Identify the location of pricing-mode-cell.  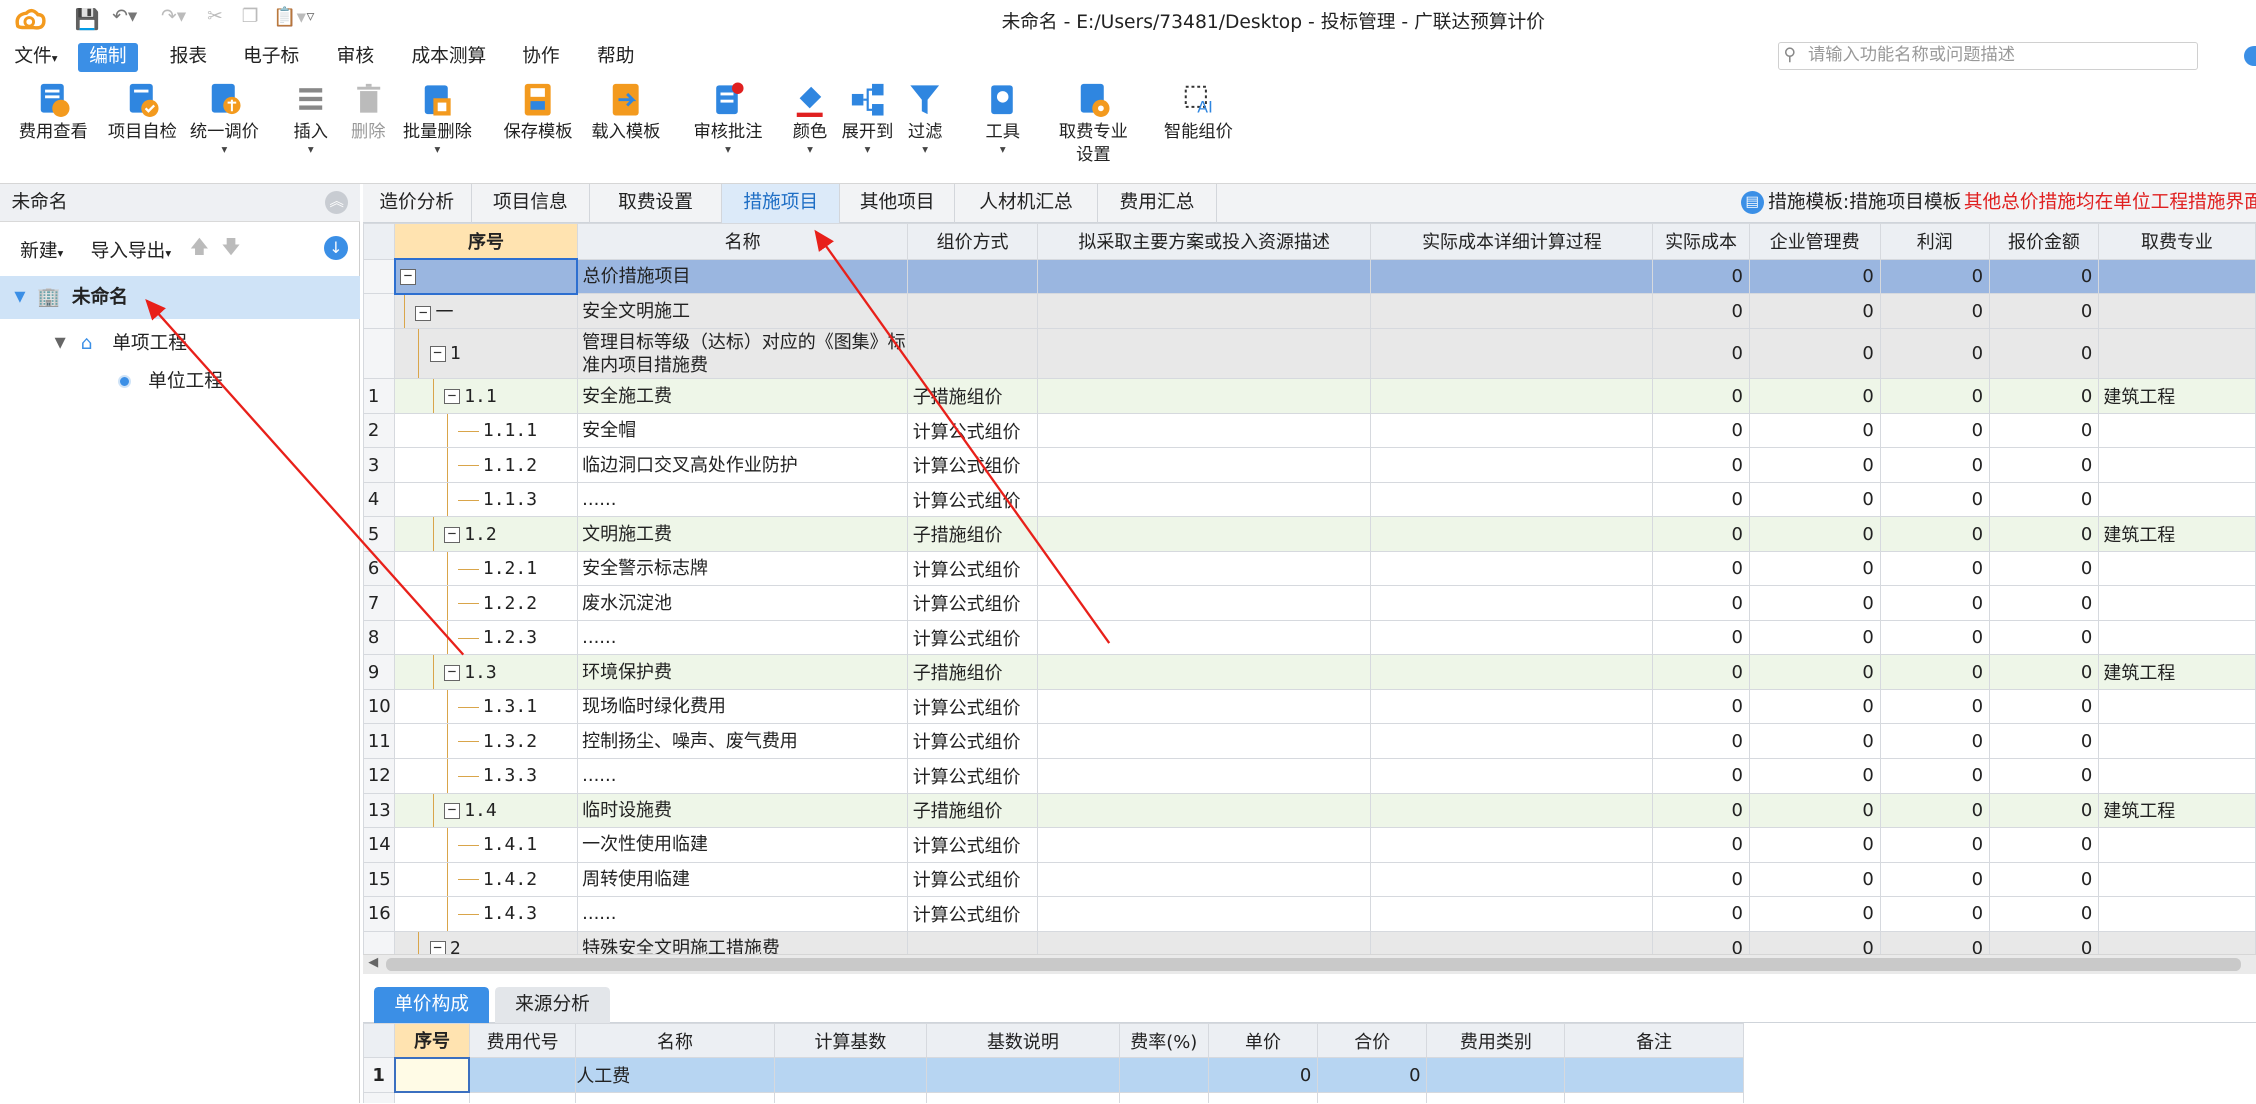
(972, 942).